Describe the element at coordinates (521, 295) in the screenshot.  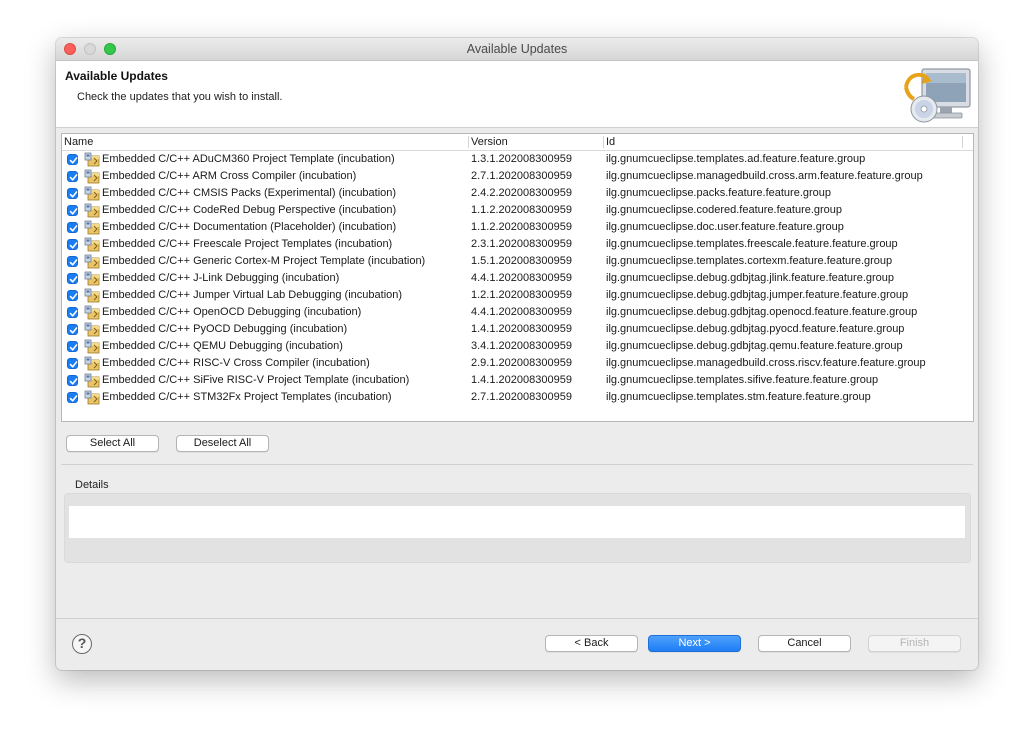
I see `cell-version: 1.2.1.202008300959` at that location.